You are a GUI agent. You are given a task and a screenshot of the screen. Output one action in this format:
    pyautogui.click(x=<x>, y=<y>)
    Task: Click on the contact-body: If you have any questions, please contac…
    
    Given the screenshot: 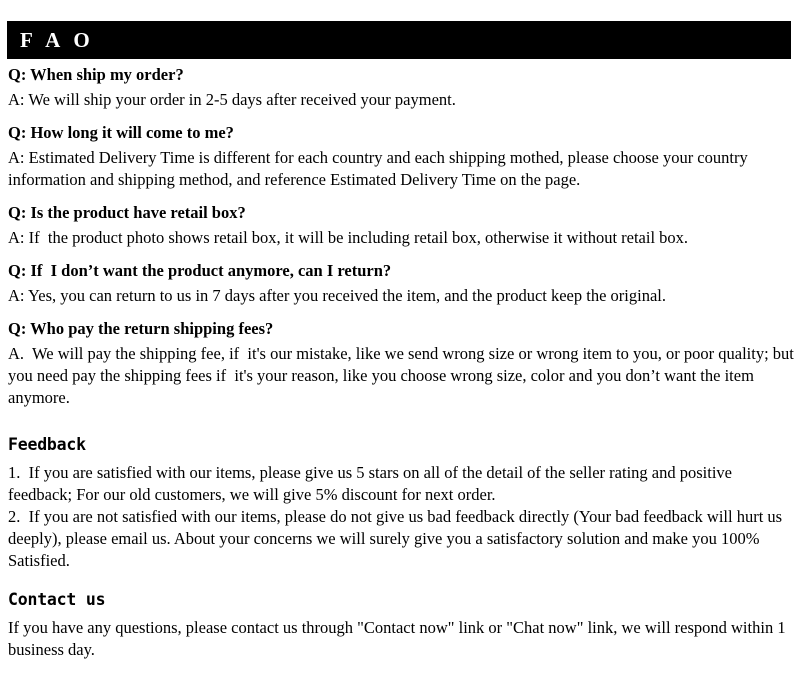 What is the action you would take?
    pyautogui.click(x=399, y=638)
    